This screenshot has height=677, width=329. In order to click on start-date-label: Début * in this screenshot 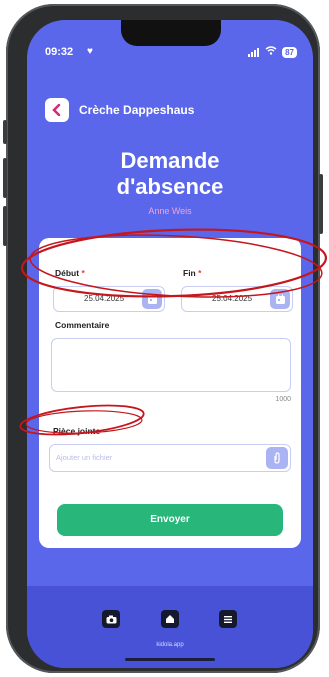, I will do `click(70, 273)`.